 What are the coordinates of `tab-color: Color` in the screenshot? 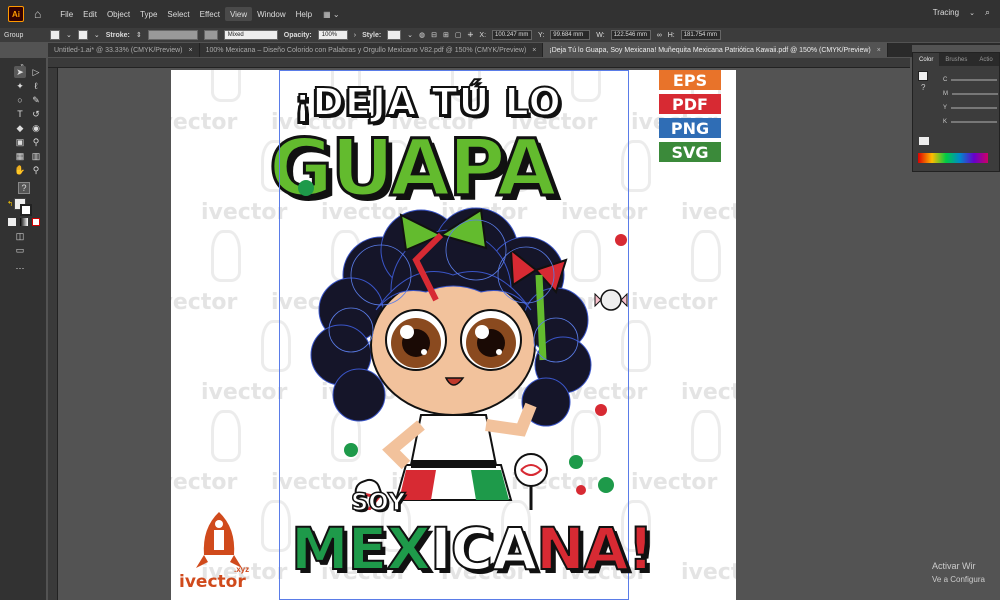 It's located at (926, 59).